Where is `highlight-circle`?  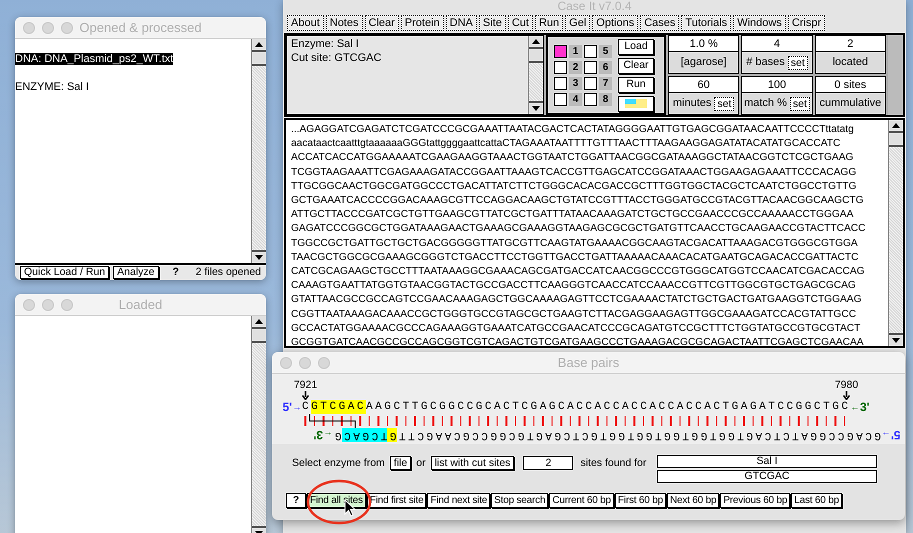 highlight-circle is located at coordinates (339, 502).